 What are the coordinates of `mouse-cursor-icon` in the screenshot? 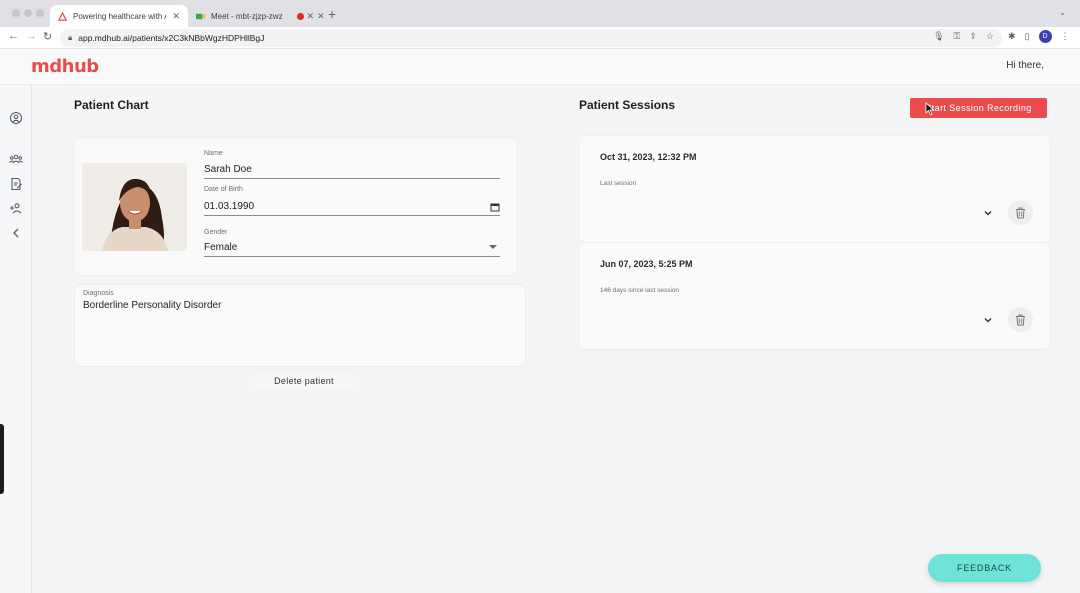 It's located at (930, 109).